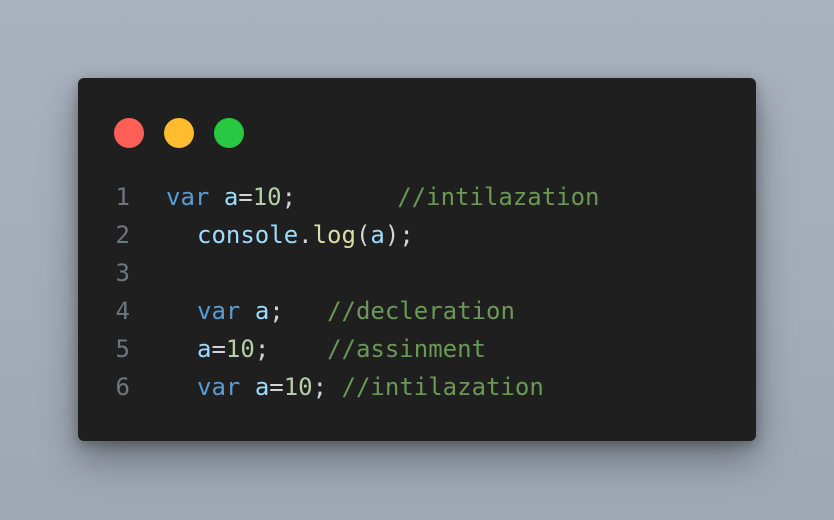 This screenshot has width=834, height=520. What do you see at coordinates (305, 235) in the screenshot?
I see `code-token: .` at bounding box center [305, 235].